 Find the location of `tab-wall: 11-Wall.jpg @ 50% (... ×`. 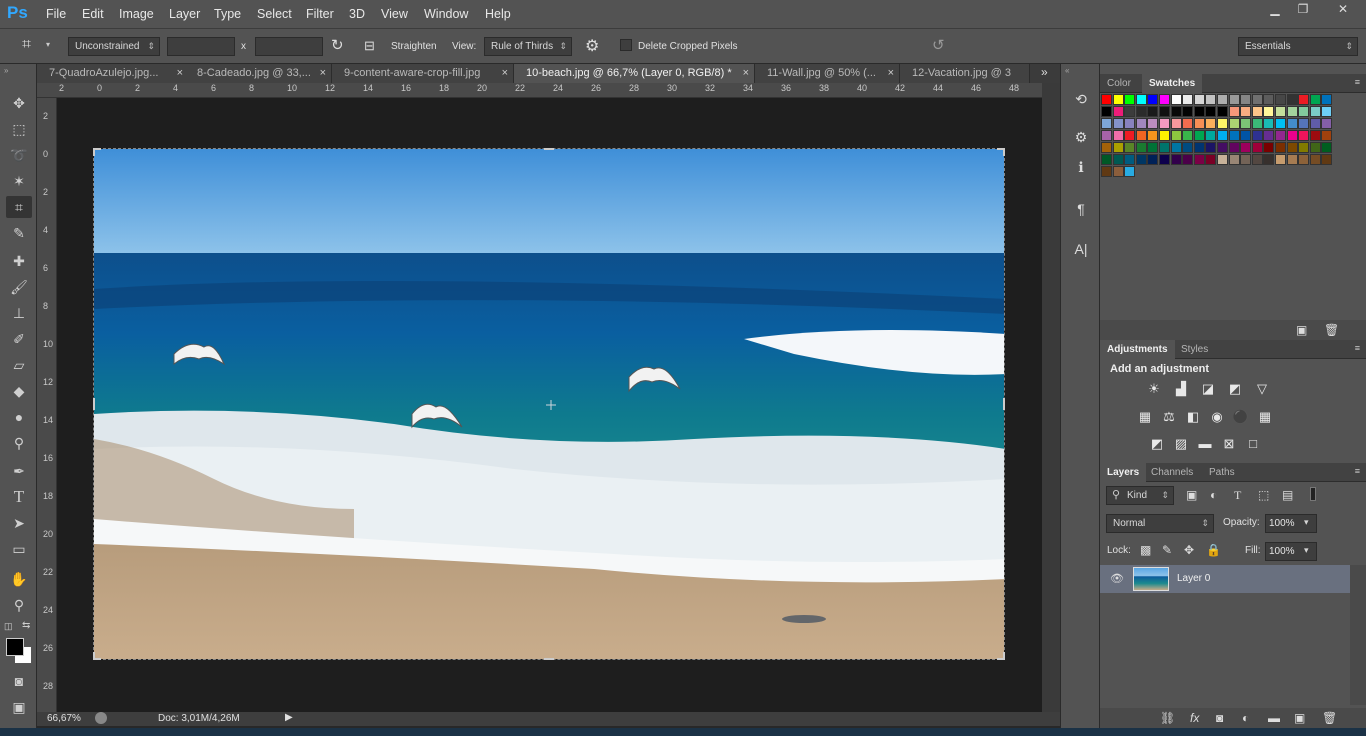

tab-wall: 11-Wall.jpg @ 50% (... × is located at coordinates (827, 73).